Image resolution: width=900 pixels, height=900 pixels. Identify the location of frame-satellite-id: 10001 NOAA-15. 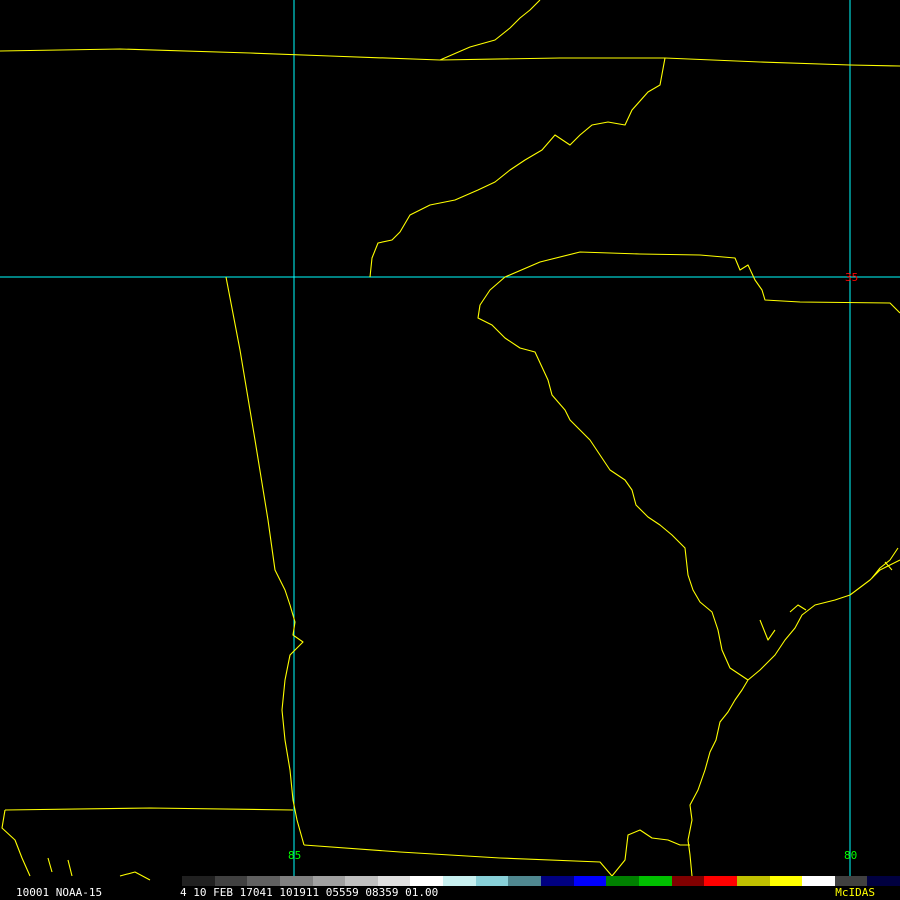
(59, 892).